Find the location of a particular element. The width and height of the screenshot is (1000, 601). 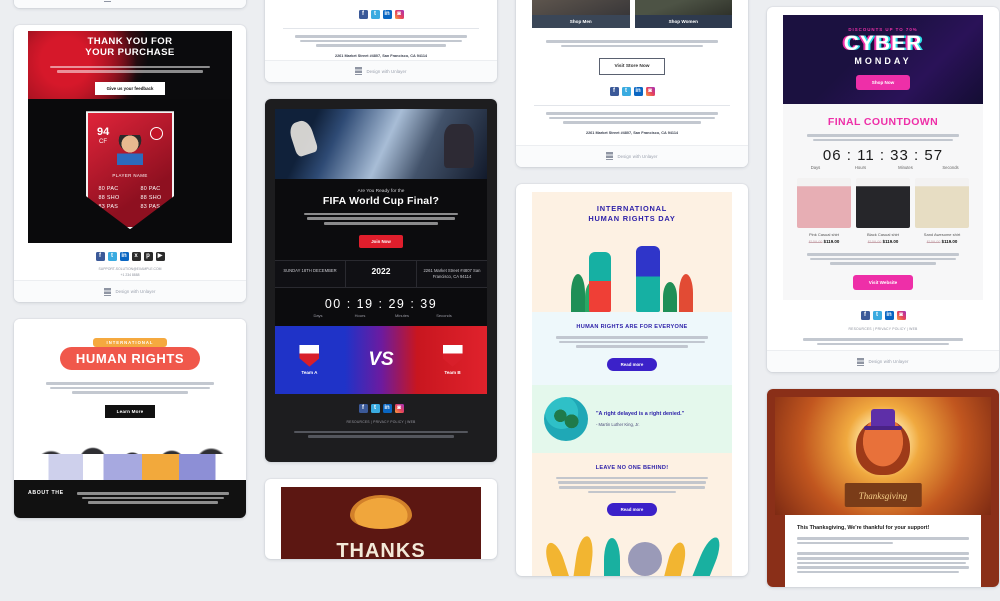

ihr-hero: INTERNATIONAL HUMAN RIGHTS DAY is located at coordinates (632, 251).